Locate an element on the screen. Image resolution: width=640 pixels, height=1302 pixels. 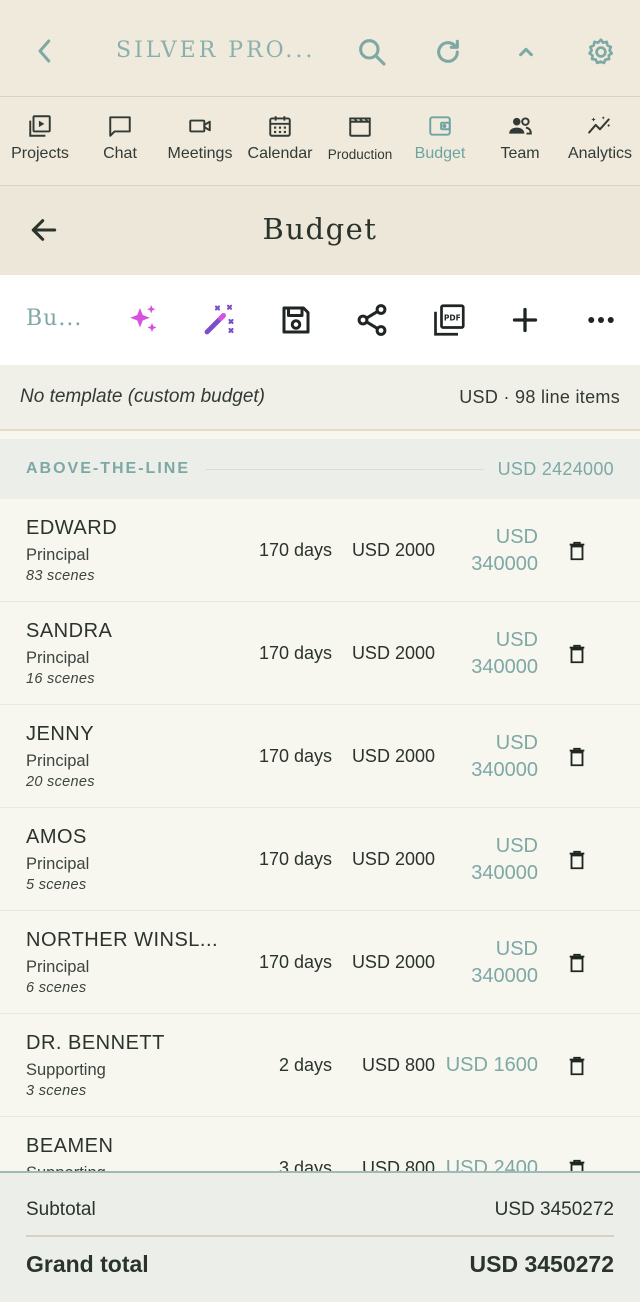
svg-text: PDF is located at coordinates (452, 317).